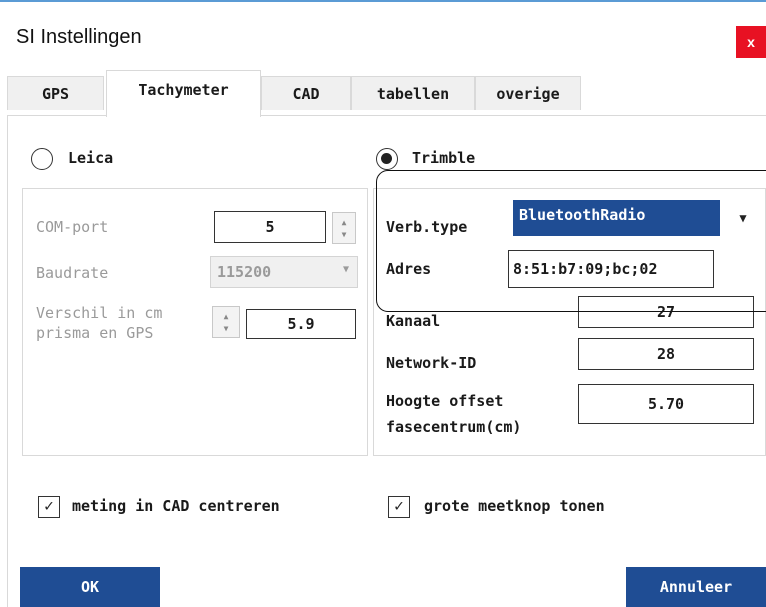  I want to click on tab-tachymeter: Tachymeter, so click(183, 93).